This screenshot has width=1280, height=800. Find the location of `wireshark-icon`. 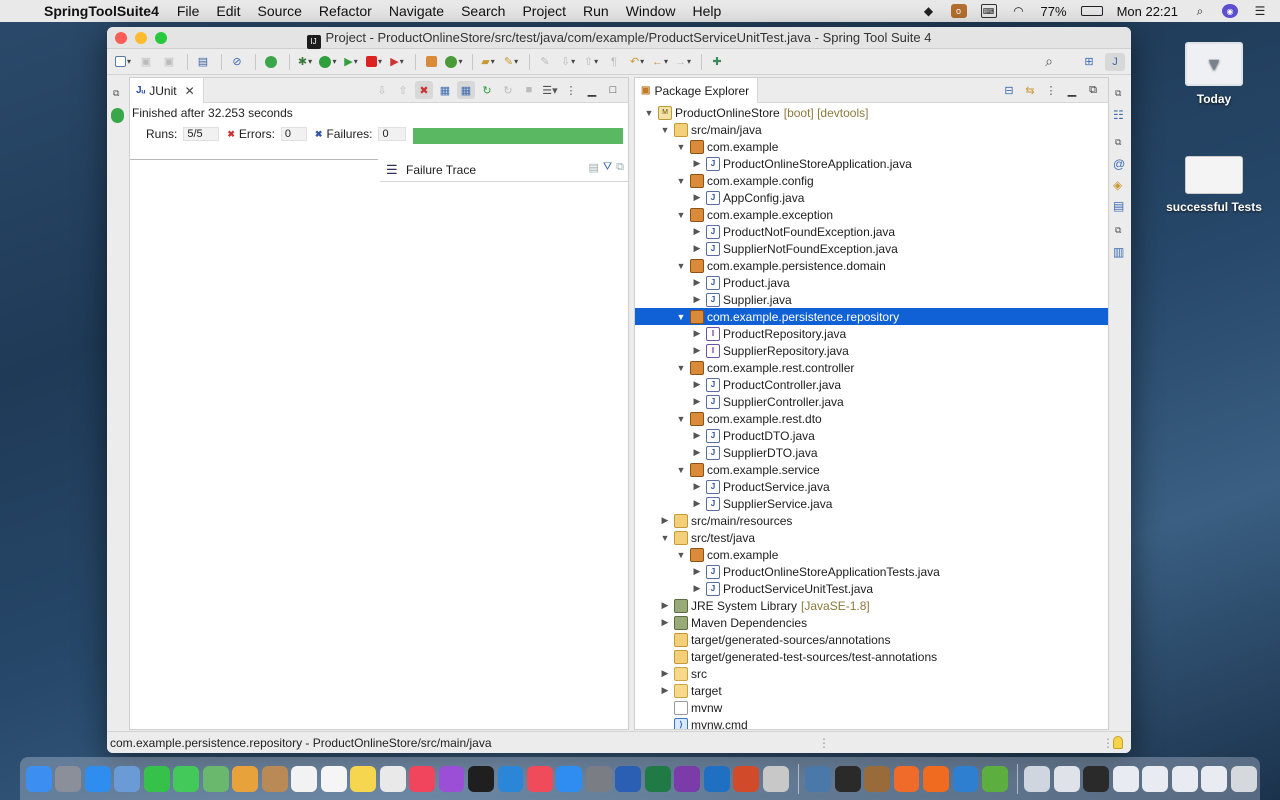

wireshark-icon is located at coordinates (818, 778).